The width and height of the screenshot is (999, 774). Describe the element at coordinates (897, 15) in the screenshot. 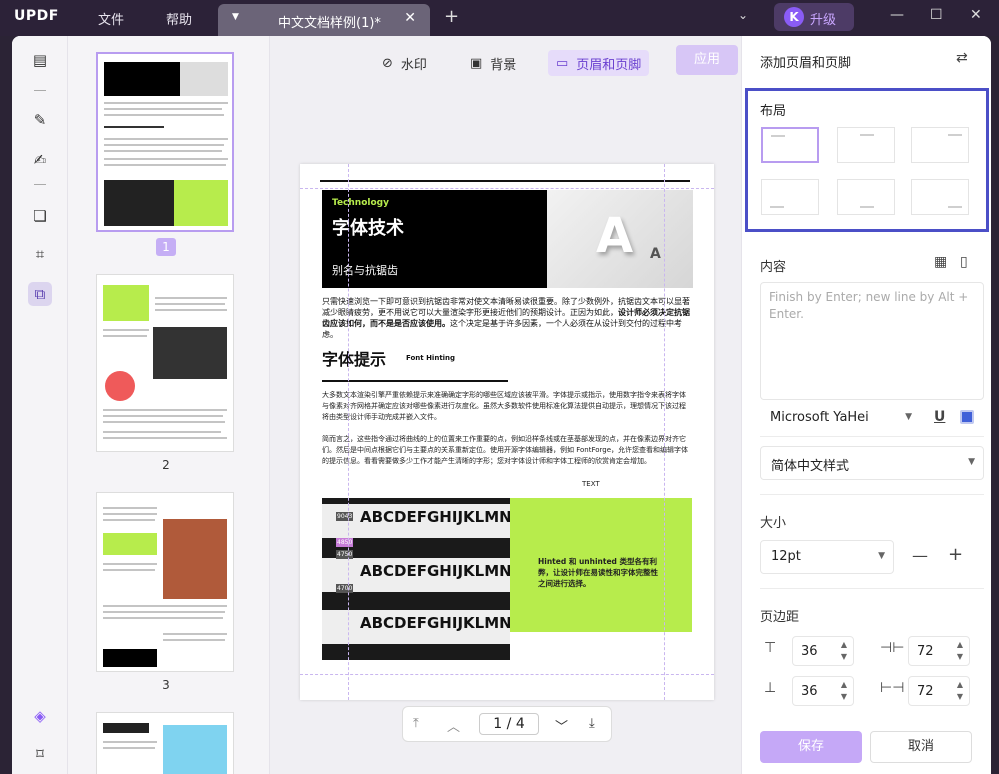

I see `minimize-icon: —` at that location.